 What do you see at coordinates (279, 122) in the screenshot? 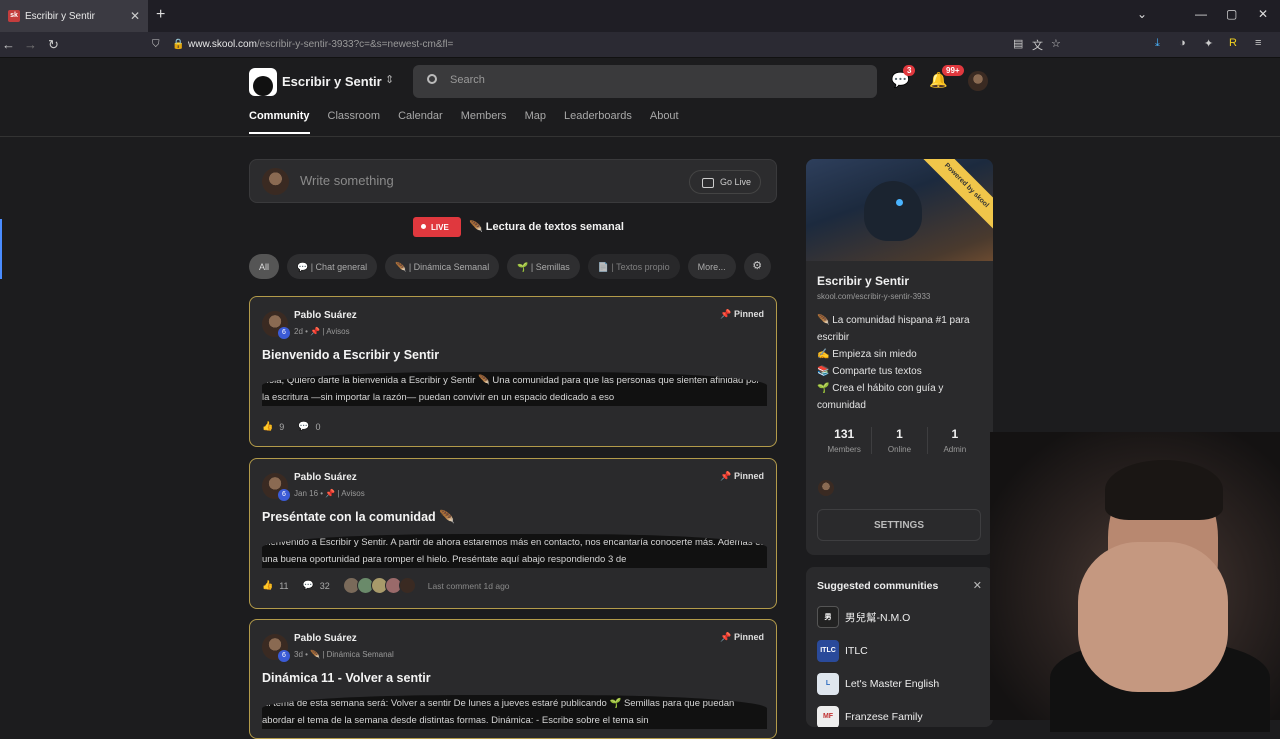
I see `tab-community: Community` at bounding box center [279, 122].